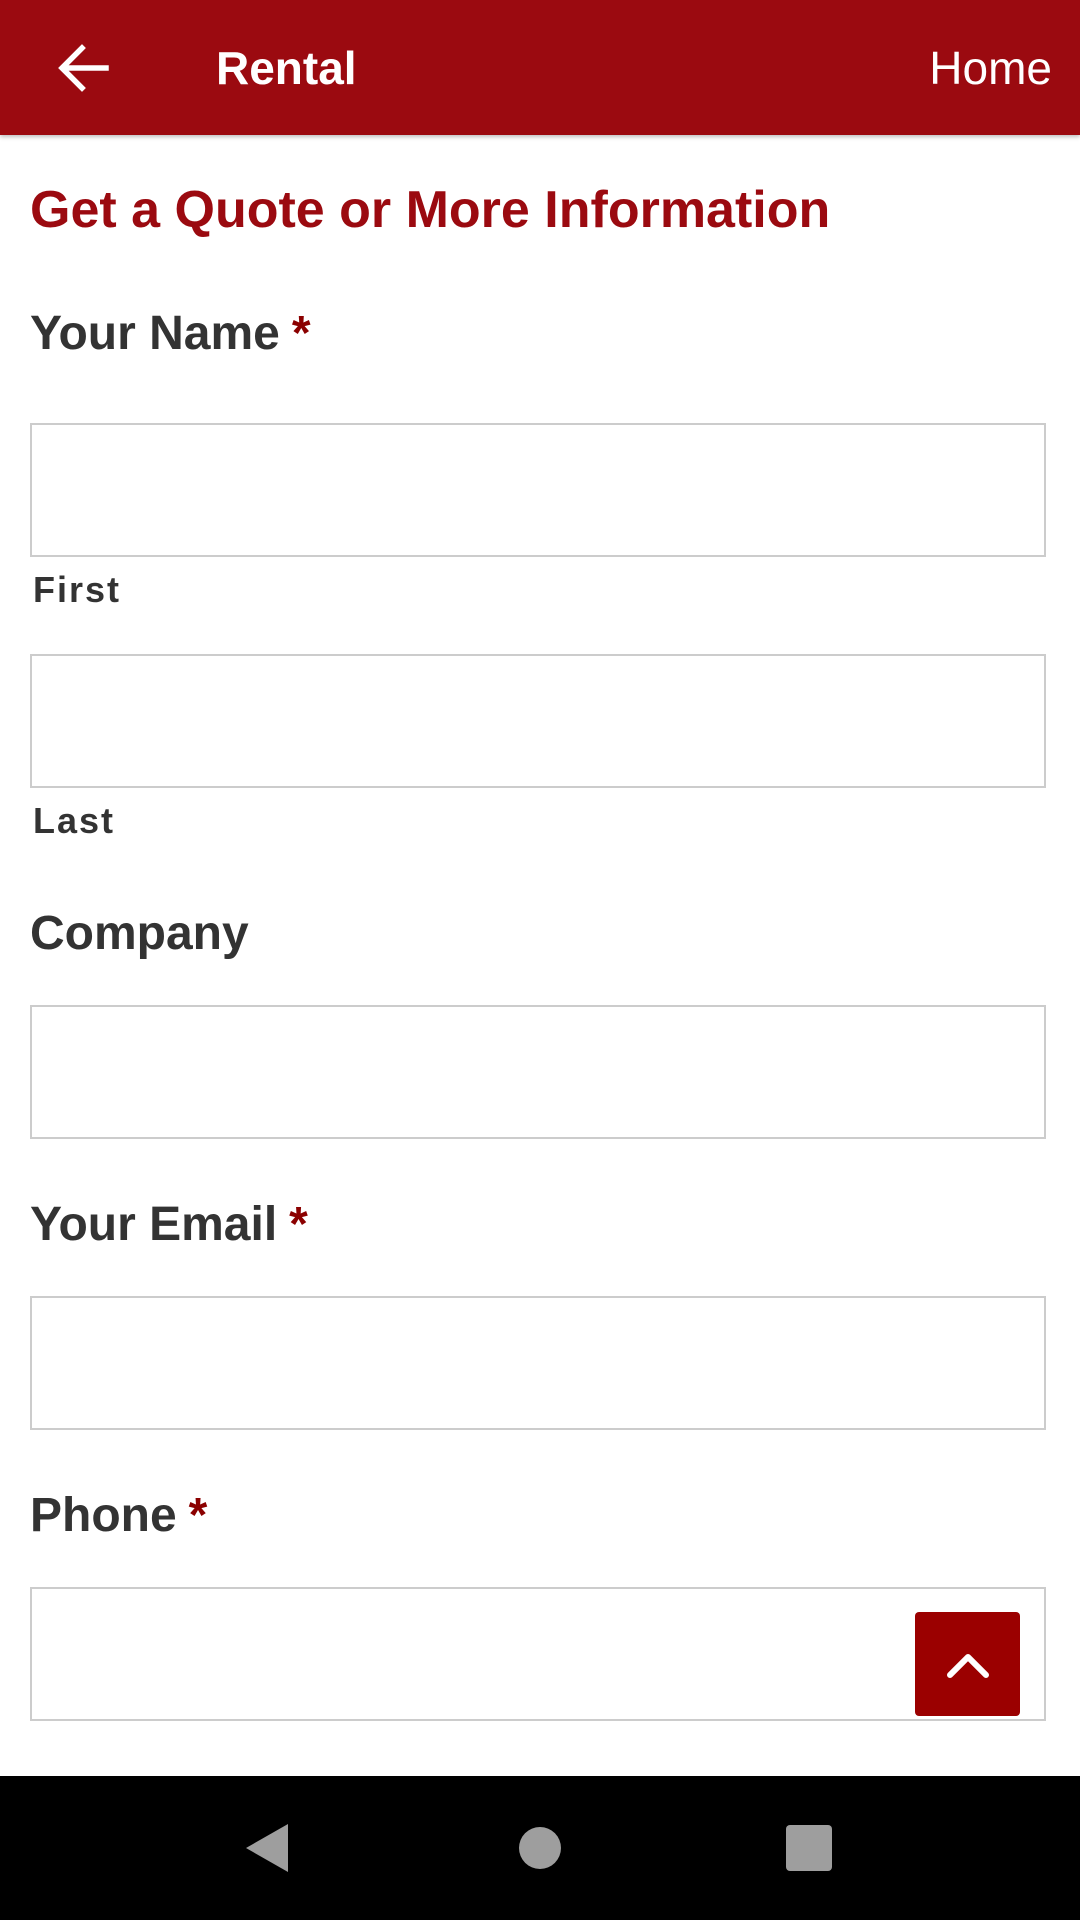 This screenshot has width=1080, height=1920. What do you see at coordinates (538, 1654) in the screenshot?
I see `phone-input` at bounding box center [538, 1654].